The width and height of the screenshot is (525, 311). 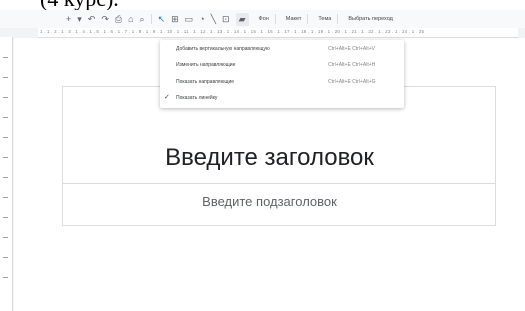 What do you see at coordinates (105, 19) in the screenshot?
I see `redo-icon: ↷` at bounding box center [105, 19].